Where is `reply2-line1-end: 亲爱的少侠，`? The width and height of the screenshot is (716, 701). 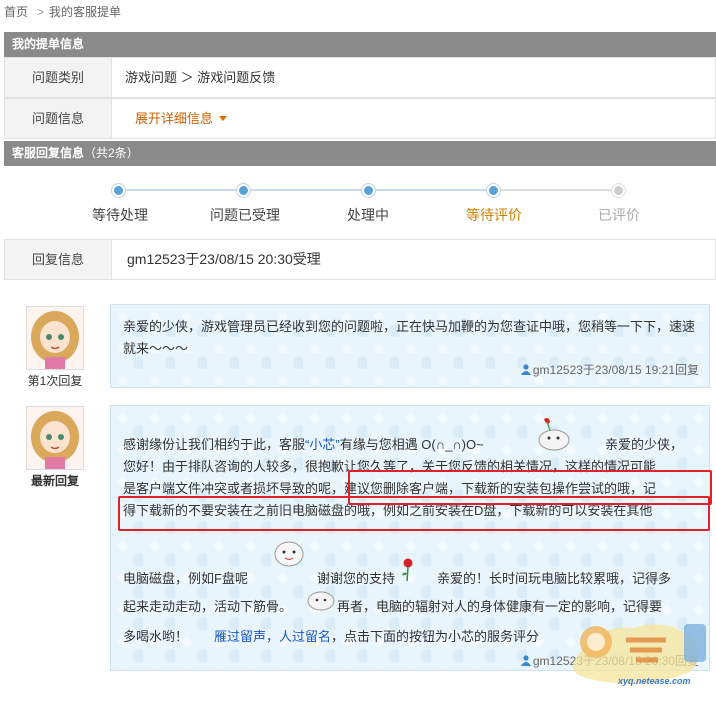 reply2-line1-end: 亲爱的少侠， is located at coordinates (644, 444).